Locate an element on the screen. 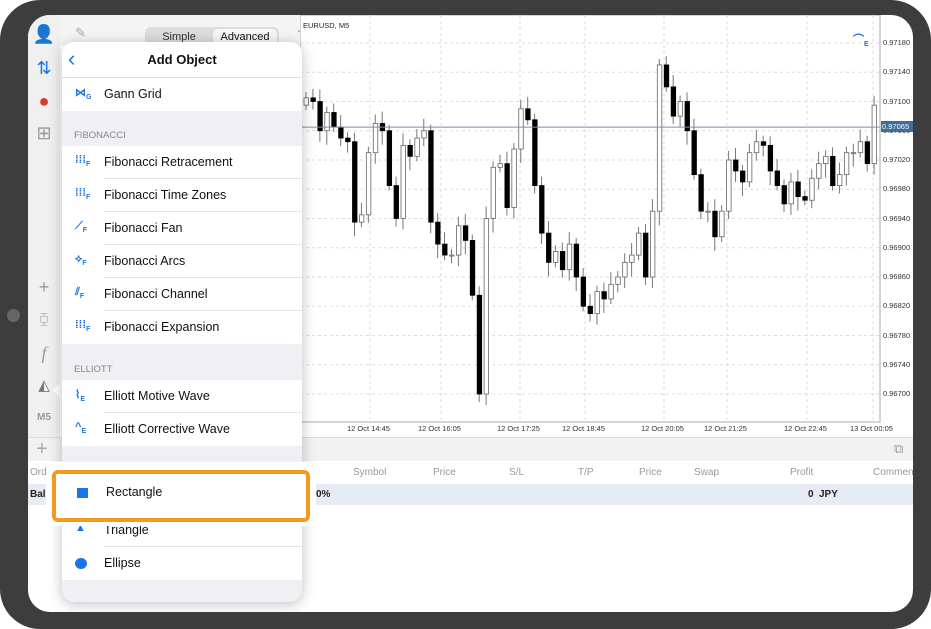 Image resolution: width=931 pixels, height=629 pixels. menu-item-fibonacci-time-zones: ⁞⁞⁞F Fibonacci Time Zones is located at coordinates (182, 195).